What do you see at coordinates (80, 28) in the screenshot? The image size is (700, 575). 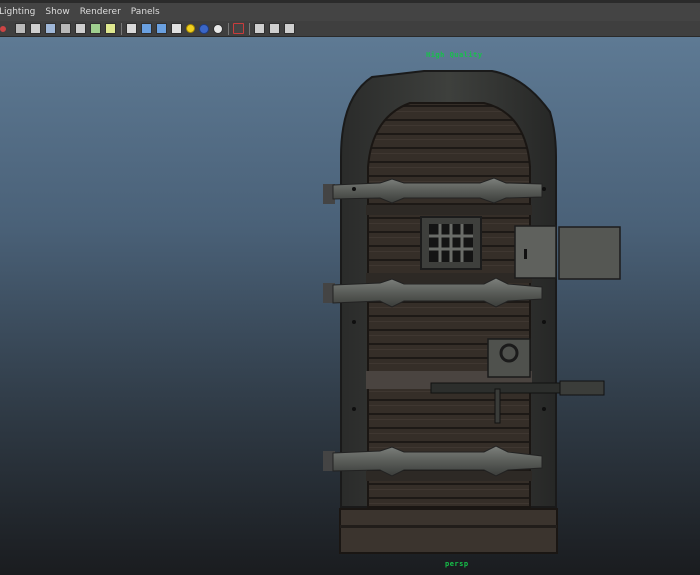 I see `shade-all-icon` at bounding box center [80, 28].